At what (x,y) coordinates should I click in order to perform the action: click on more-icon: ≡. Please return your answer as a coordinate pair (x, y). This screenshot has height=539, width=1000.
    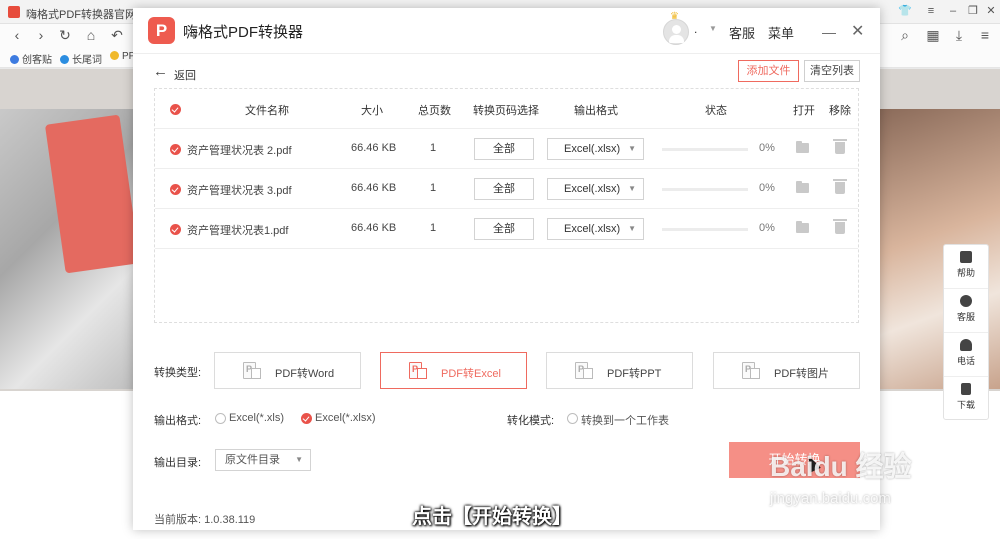
    Looking at the image, I should click on (985, 35).